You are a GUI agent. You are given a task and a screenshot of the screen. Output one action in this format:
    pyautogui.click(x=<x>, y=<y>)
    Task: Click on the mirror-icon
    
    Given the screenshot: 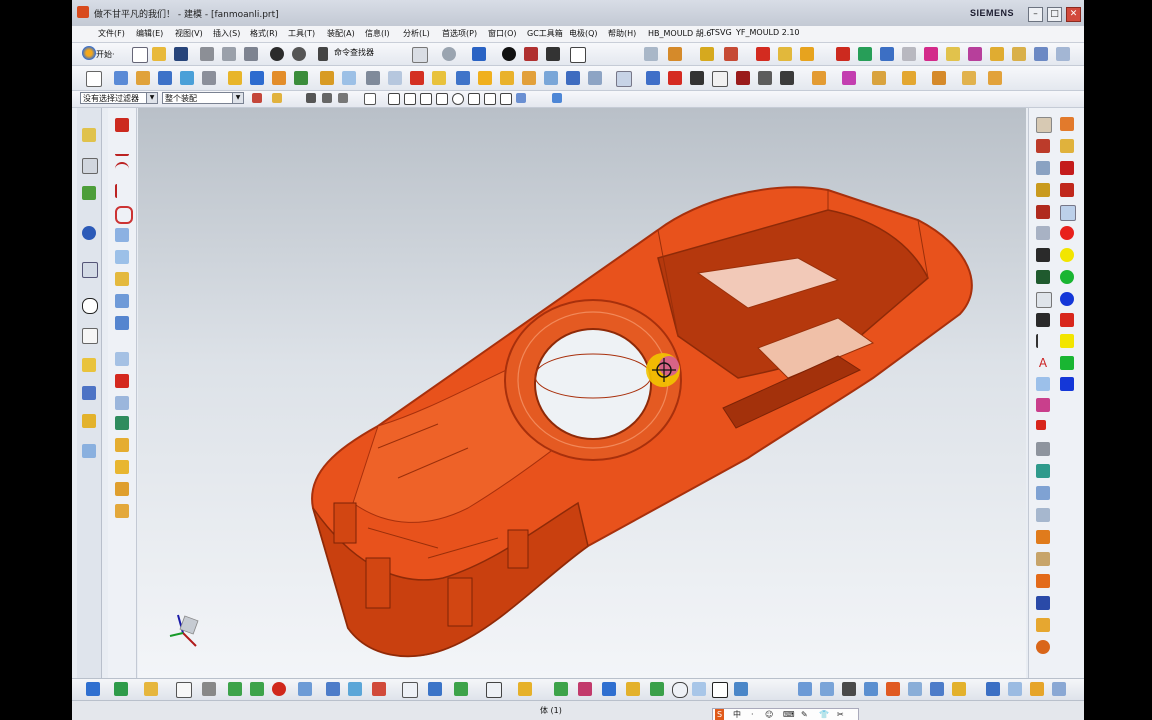 What is the action you would take?
    pyautogui.click(x=551, y=78)
    